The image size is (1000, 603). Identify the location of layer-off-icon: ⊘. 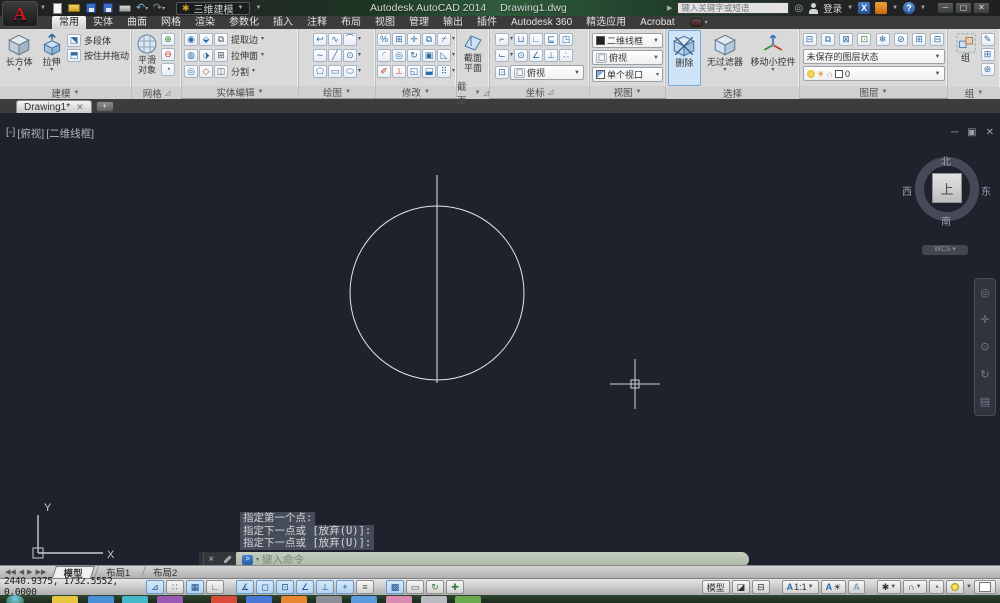
(900, 39).